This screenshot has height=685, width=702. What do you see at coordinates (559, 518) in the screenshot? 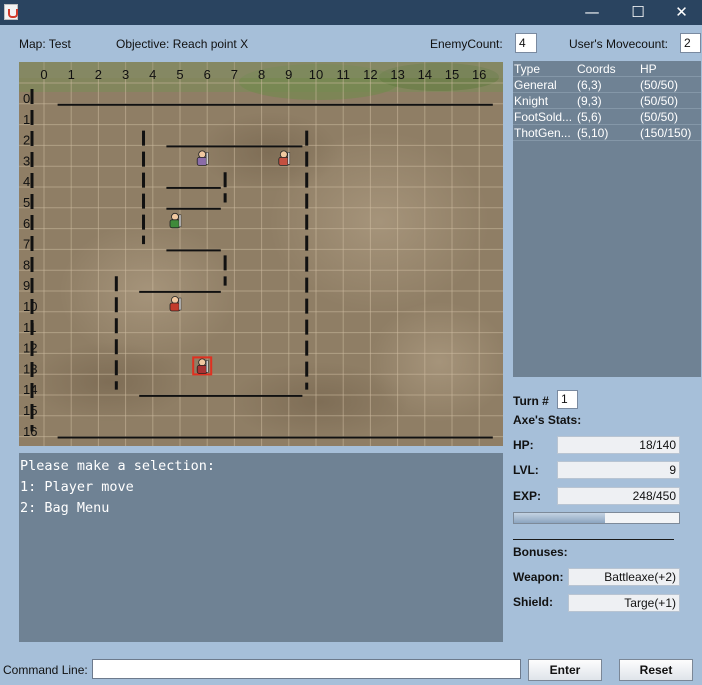
I see `exp-progress-fill` at bounding box center [559, 518].